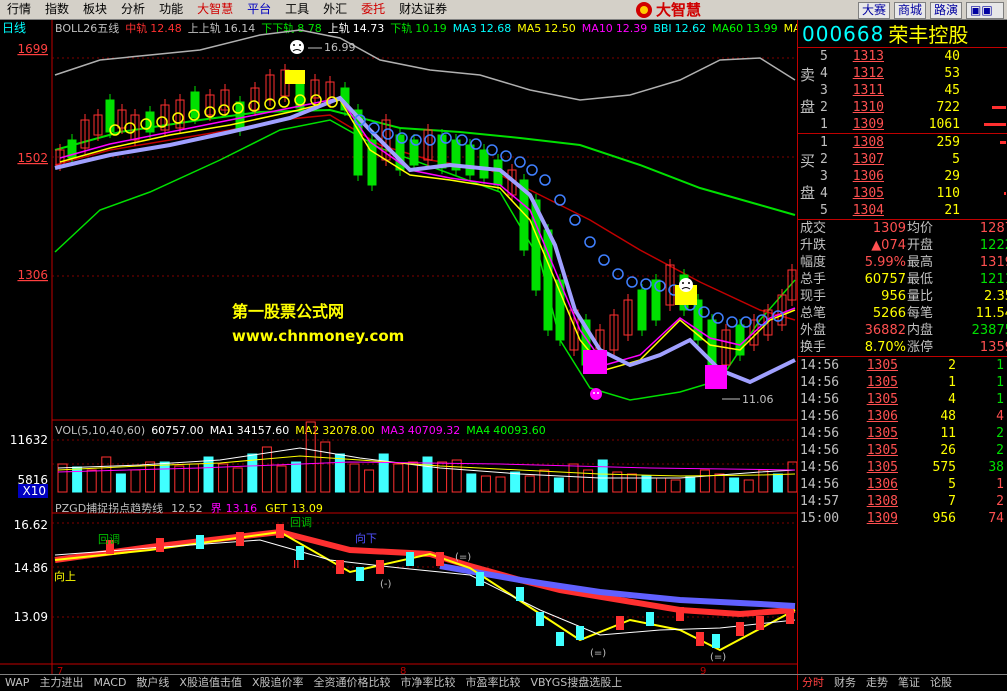 This screenshot has height=691, width=1007. What do you see at coordinates (902, 382) in the screenshot?
I see `tick-row: 14:56 1305 1 1` at bounding box center [902, 382].